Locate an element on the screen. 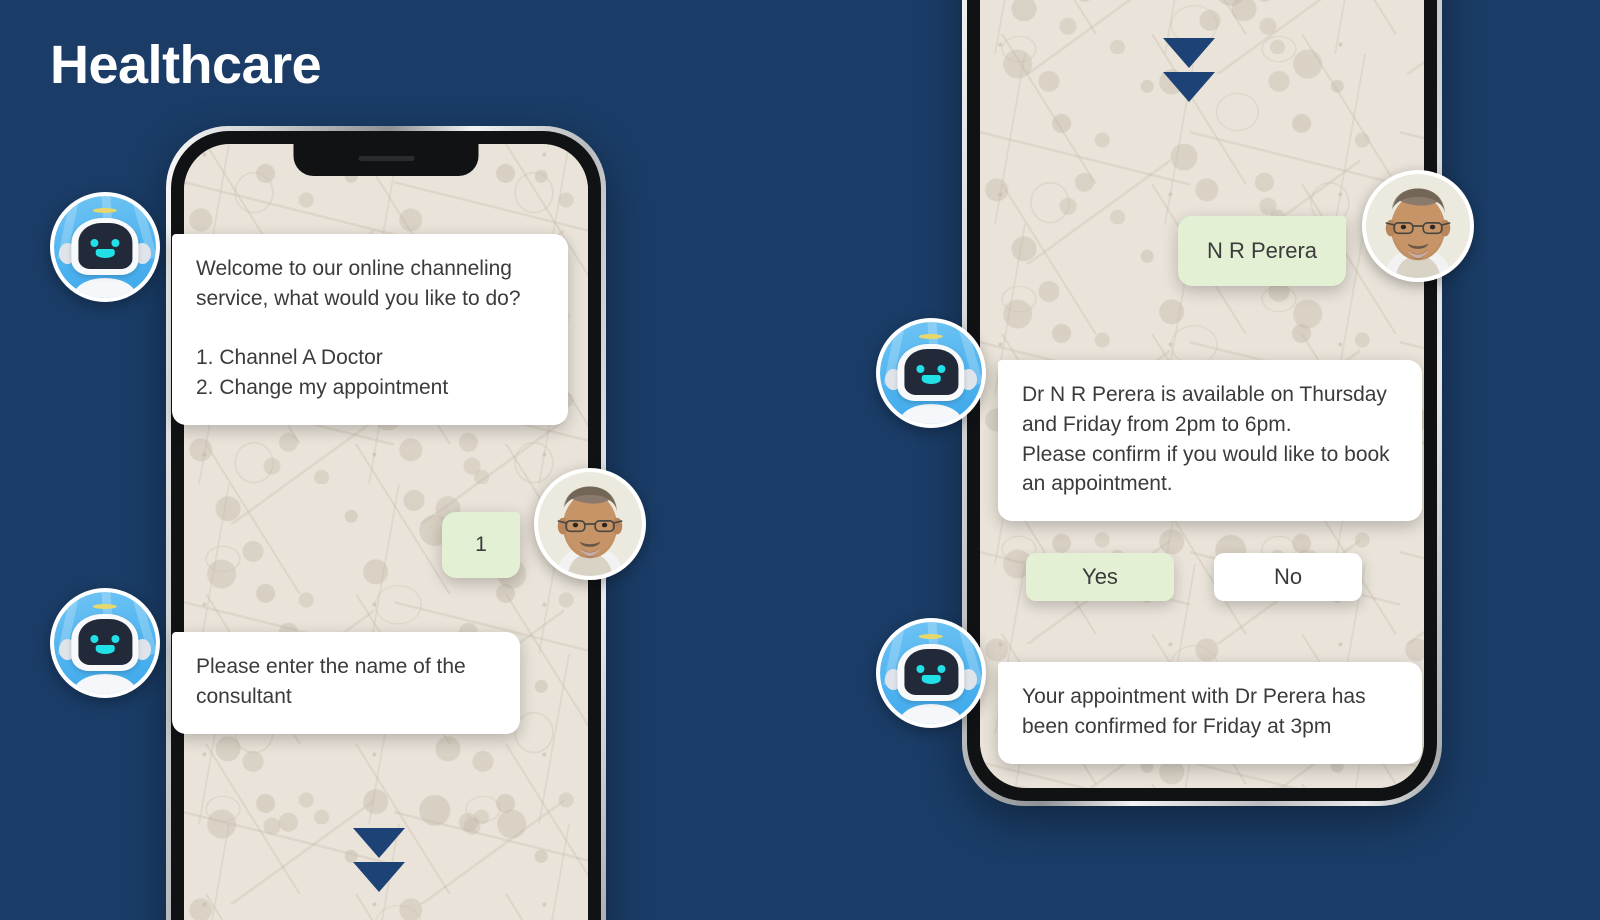  chat-bubble-bot-ask-consultant: Please enter the name of the consultant is located at coordinates (346, 683).